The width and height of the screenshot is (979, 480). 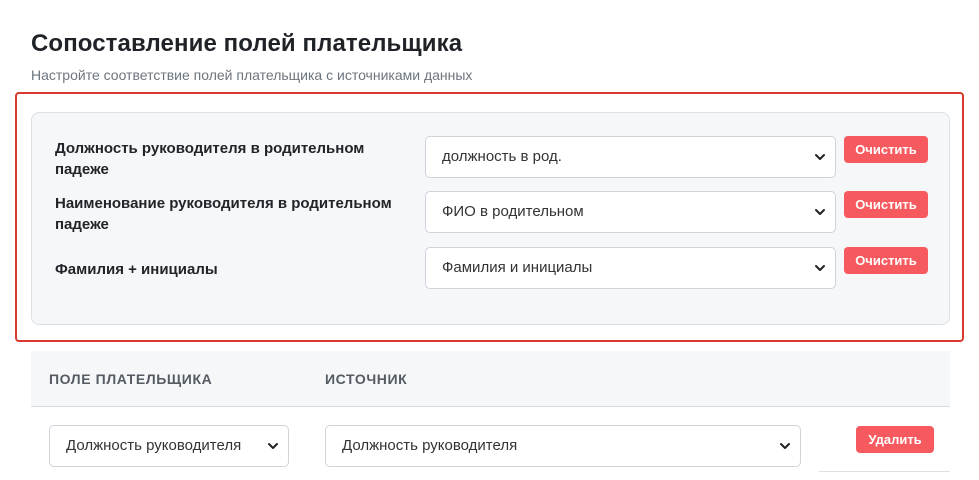 I want to click on payer-field-select: Должность руководителя, so click(x=169, y=446).